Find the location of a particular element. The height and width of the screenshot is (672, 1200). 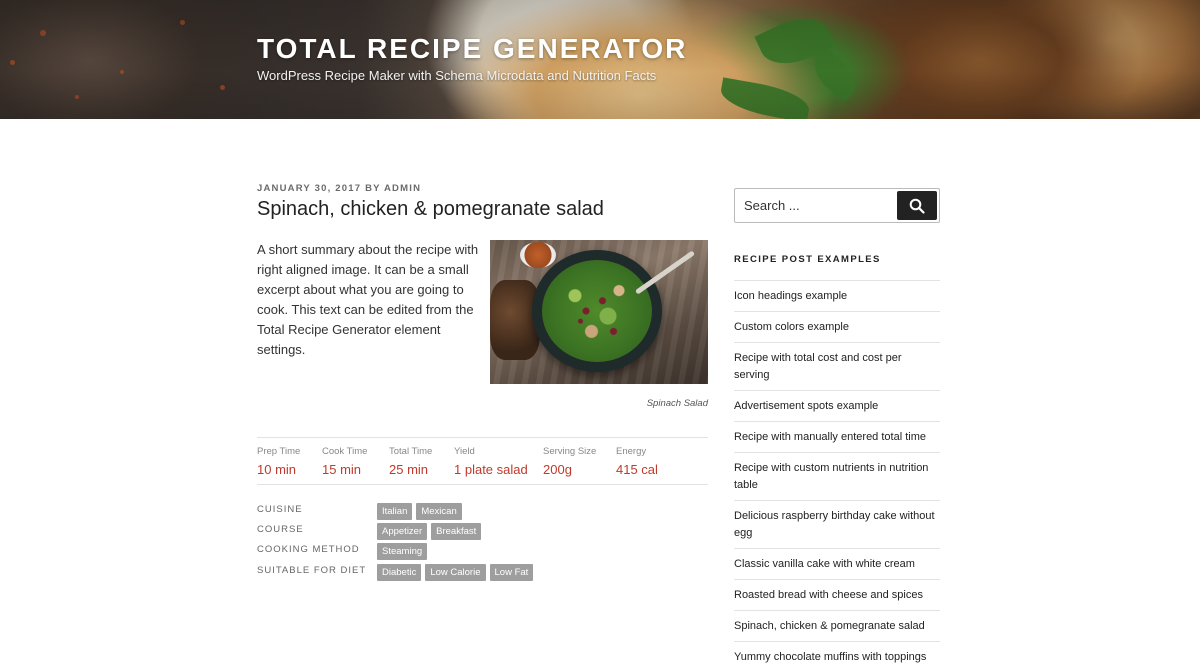

tag-low-calorie: Low Calorie is located at coordinates (455, 572).